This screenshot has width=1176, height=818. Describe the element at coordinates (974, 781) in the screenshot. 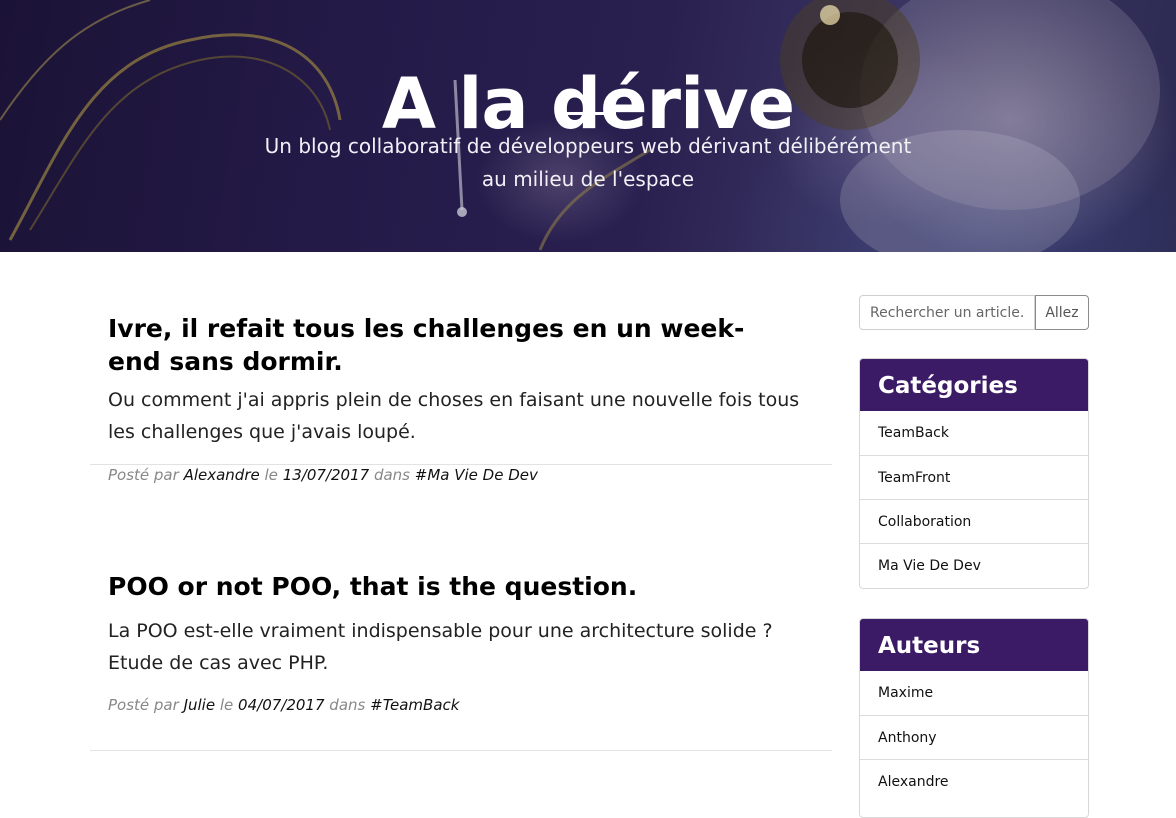

I see `author-item: Alexandre` at that location.